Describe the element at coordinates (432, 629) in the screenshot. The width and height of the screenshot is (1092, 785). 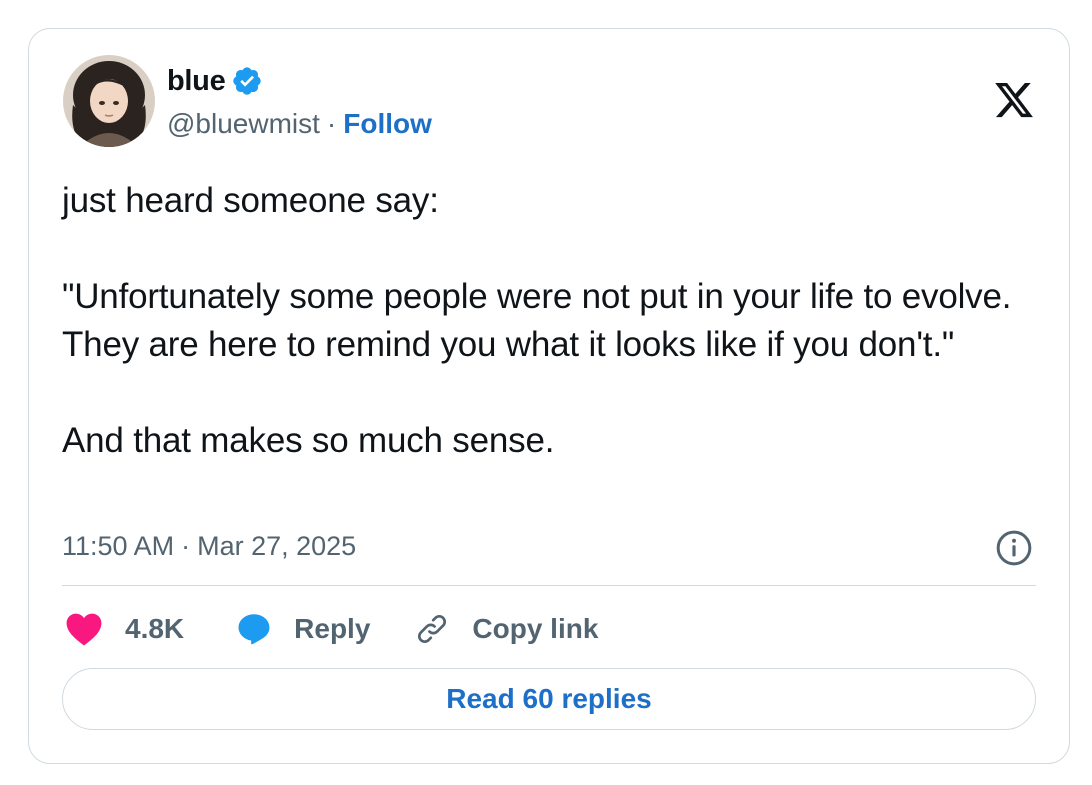
I see `link-icon` at that location.